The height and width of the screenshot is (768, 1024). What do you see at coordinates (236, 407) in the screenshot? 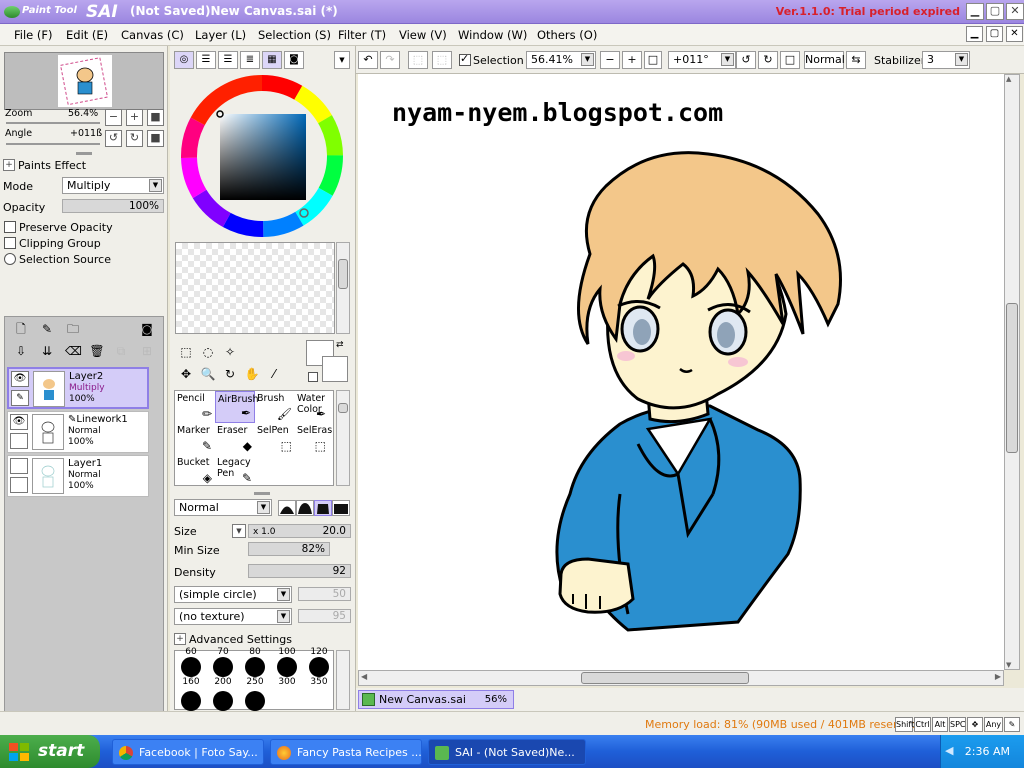
I see `tool-airbrush: AirBrush ✒` at bounding box center [236, 407].